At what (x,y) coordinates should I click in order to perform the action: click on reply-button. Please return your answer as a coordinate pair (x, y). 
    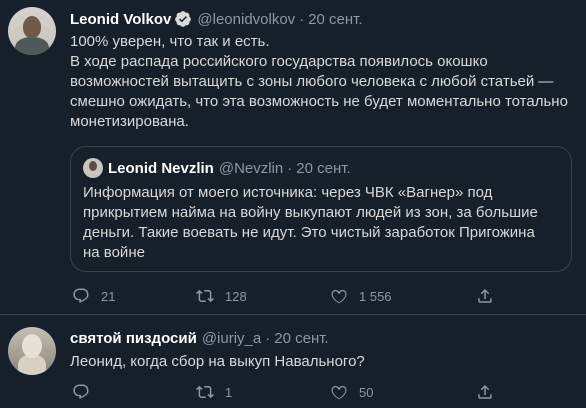
    Looking at the image, I should click on (86, 392).